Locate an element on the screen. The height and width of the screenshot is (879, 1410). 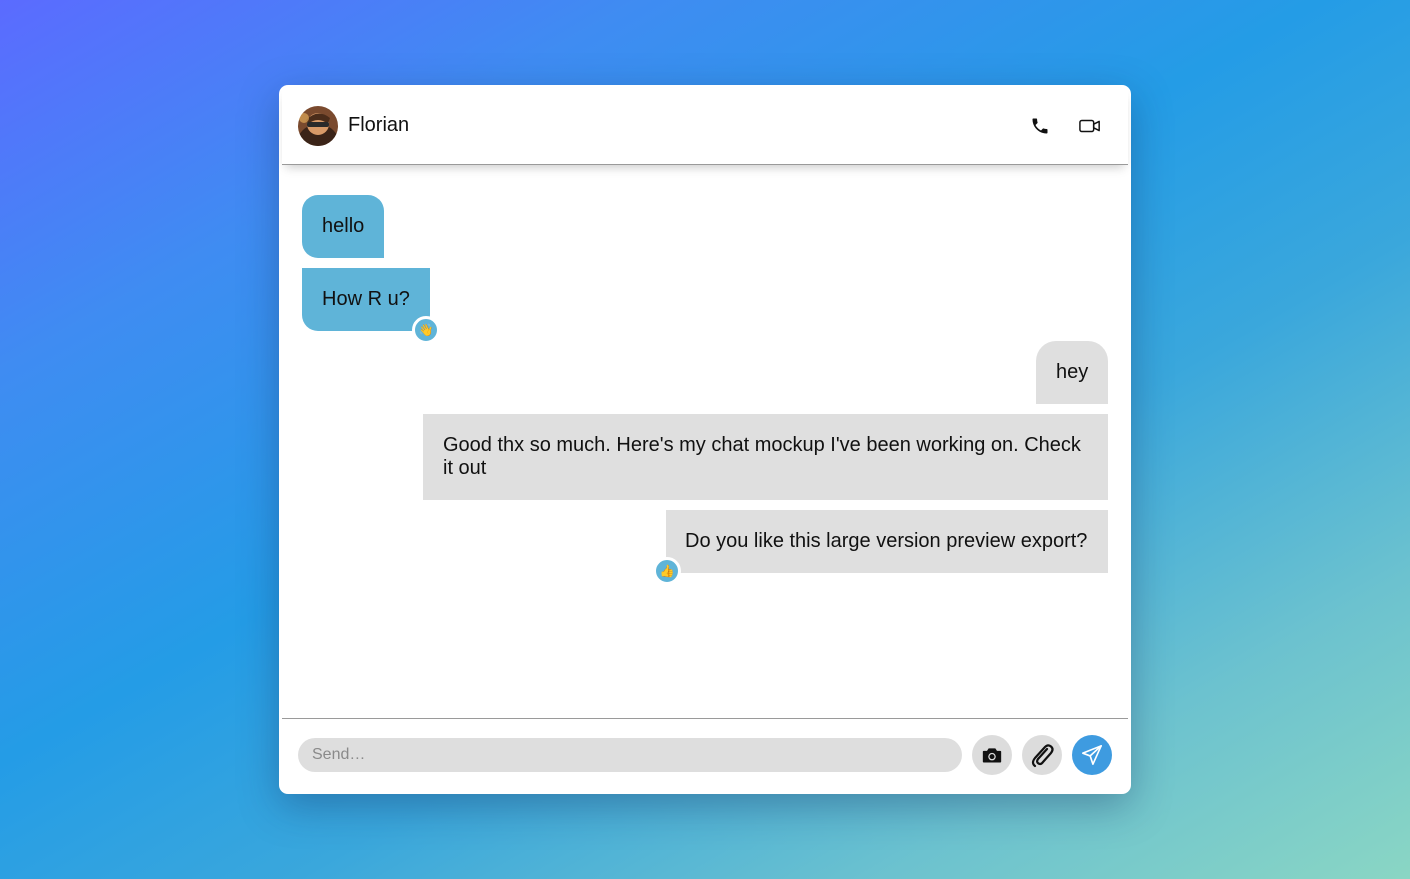
message-outgoing: hey is located at coordinates (1072, 372).